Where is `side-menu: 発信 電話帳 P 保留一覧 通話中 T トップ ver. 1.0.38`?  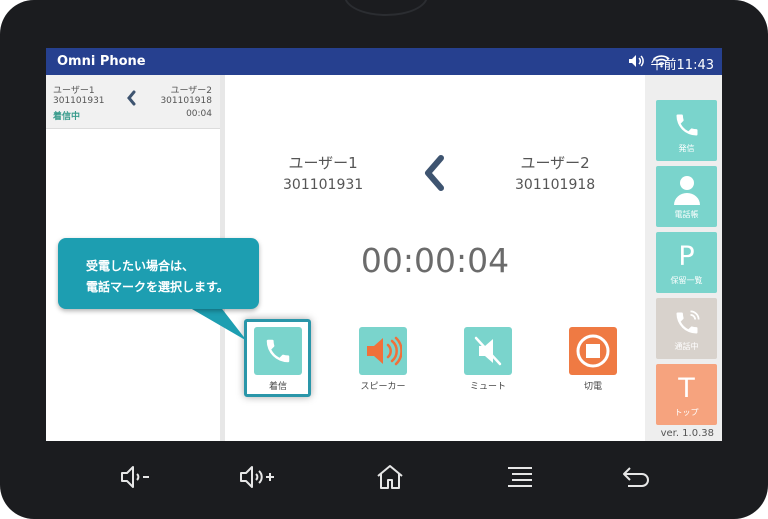
side-menu: 発信 電話帳 P 保留一覧 通話中 T トップ ver. 1.0.38 is located at coordinates (683, 258).